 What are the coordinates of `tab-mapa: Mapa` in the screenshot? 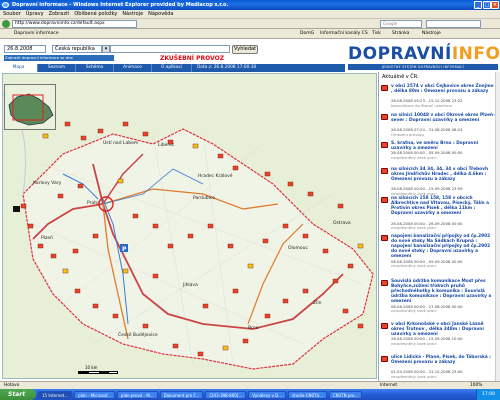 It's located at (19, 68).